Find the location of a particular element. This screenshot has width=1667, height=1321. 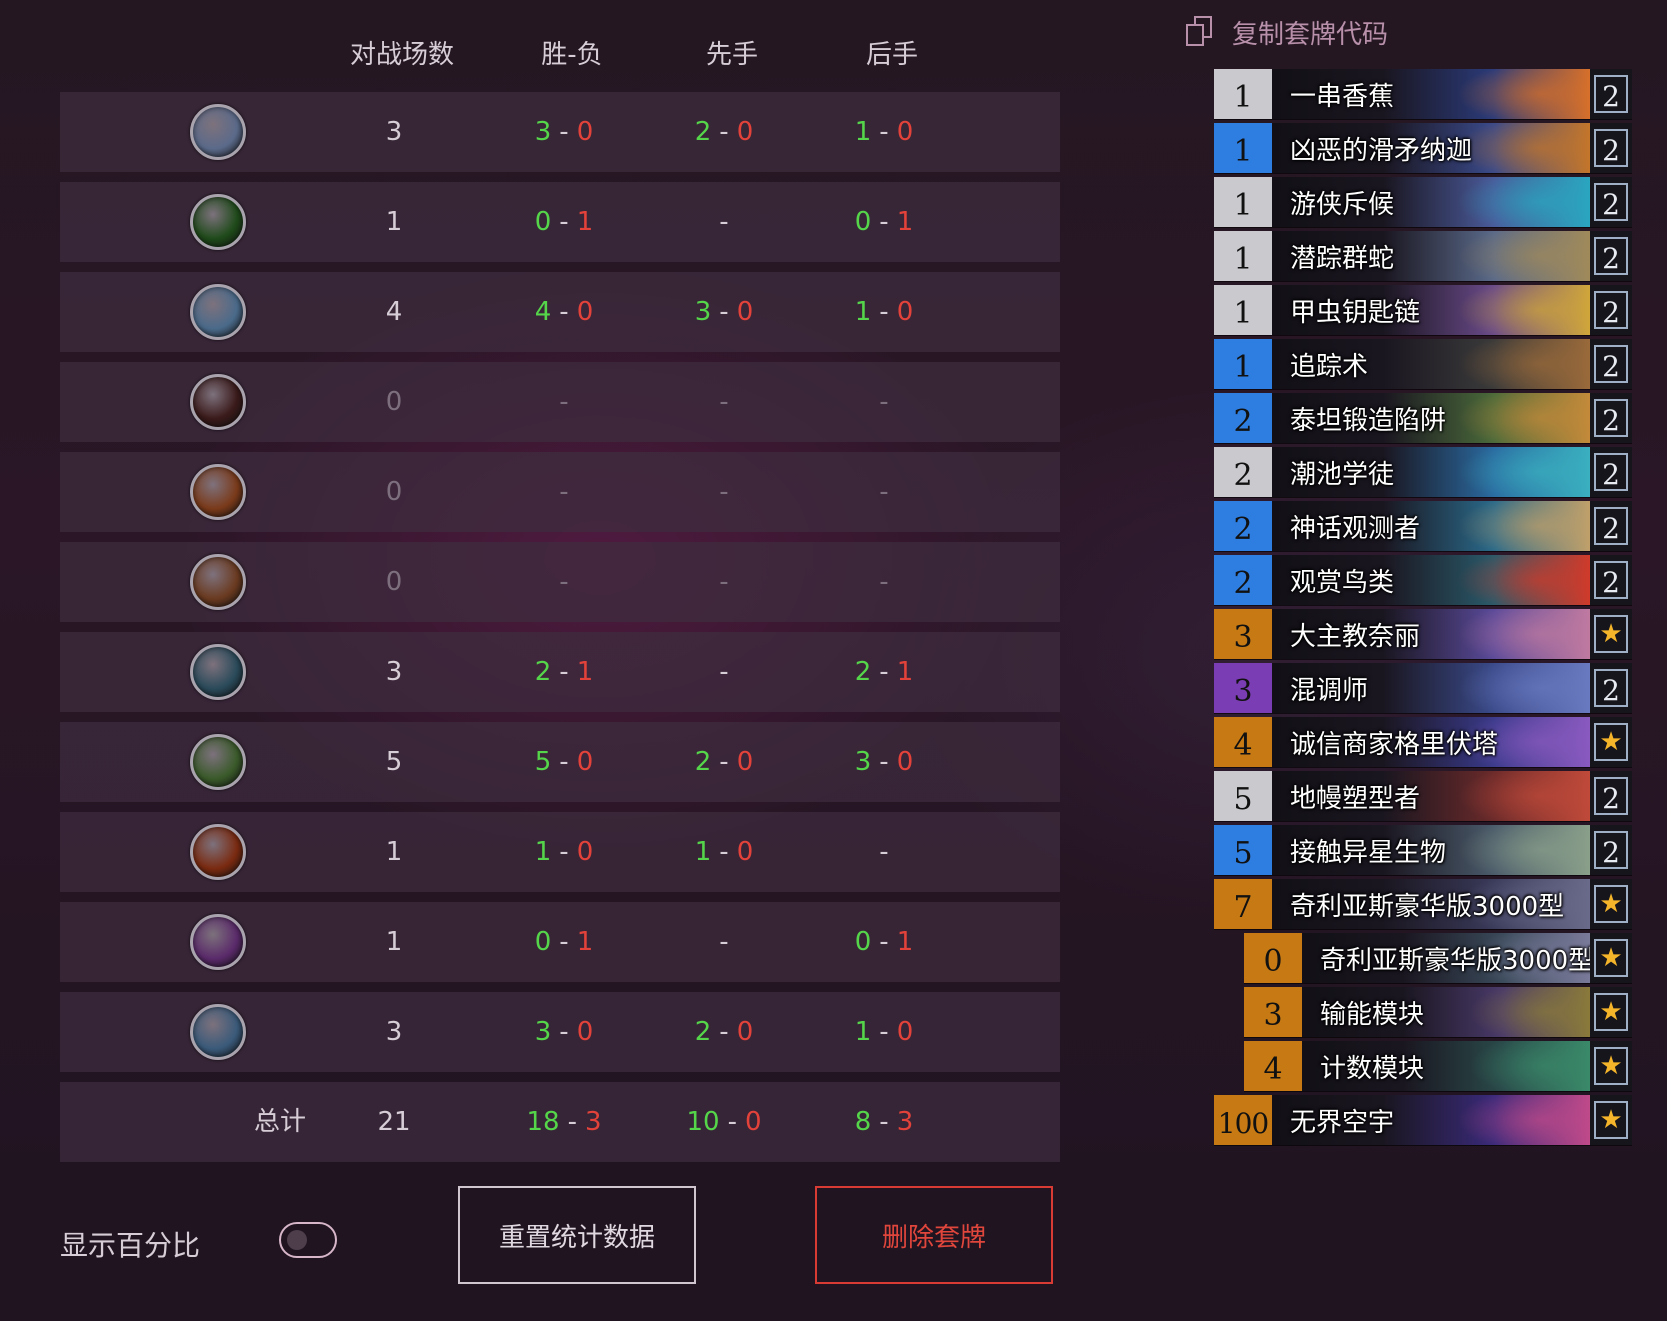

card-body: 甲虫钥匙链 is located at coordinates (1431, 310).